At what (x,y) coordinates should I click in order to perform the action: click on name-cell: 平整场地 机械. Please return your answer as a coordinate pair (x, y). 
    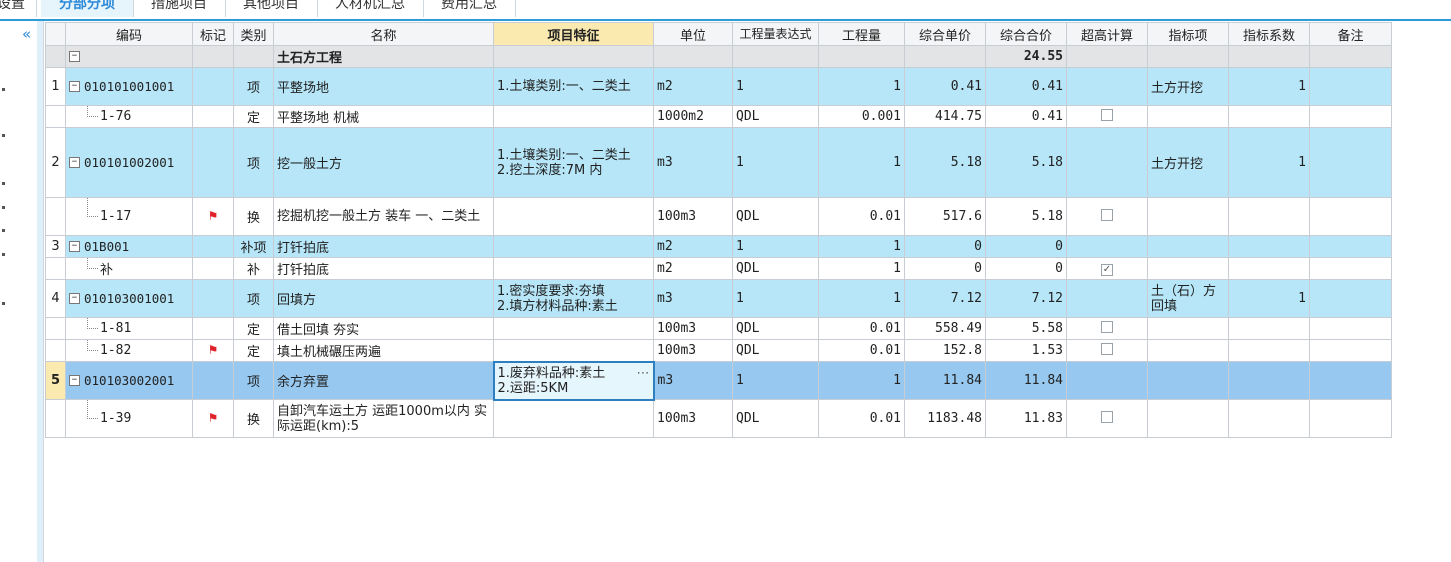
    Looking at the image, I should click on (383, 116).